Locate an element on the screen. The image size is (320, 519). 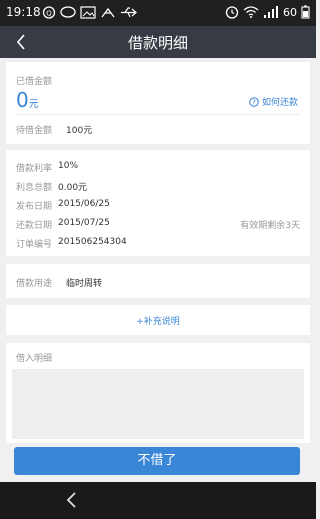
borrow-detail-label: 借入明细 is located at coordinates (34, 359).